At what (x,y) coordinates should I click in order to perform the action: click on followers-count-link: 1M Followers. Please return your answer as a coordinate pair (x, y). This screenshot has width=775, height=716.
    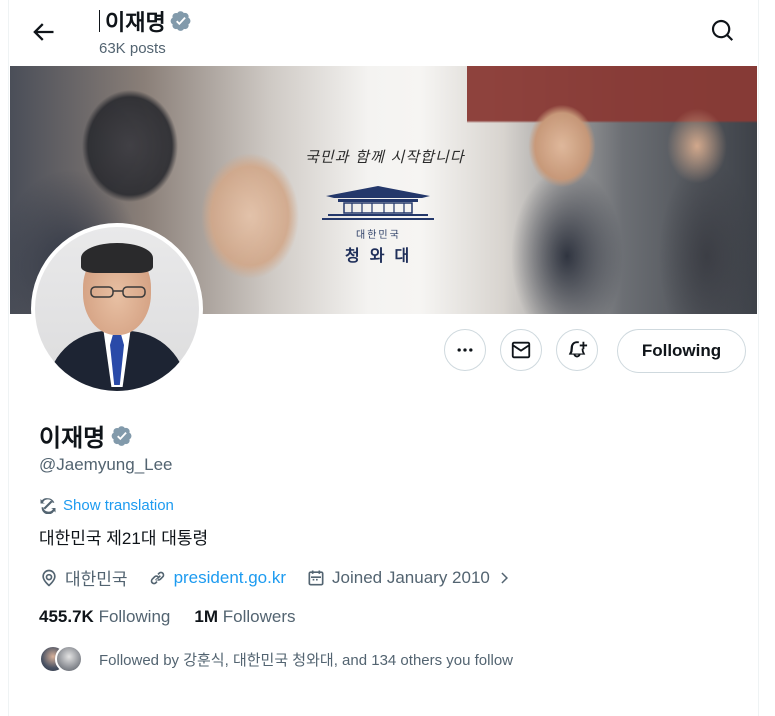
    Looking at the image, I should click on (244, 617).